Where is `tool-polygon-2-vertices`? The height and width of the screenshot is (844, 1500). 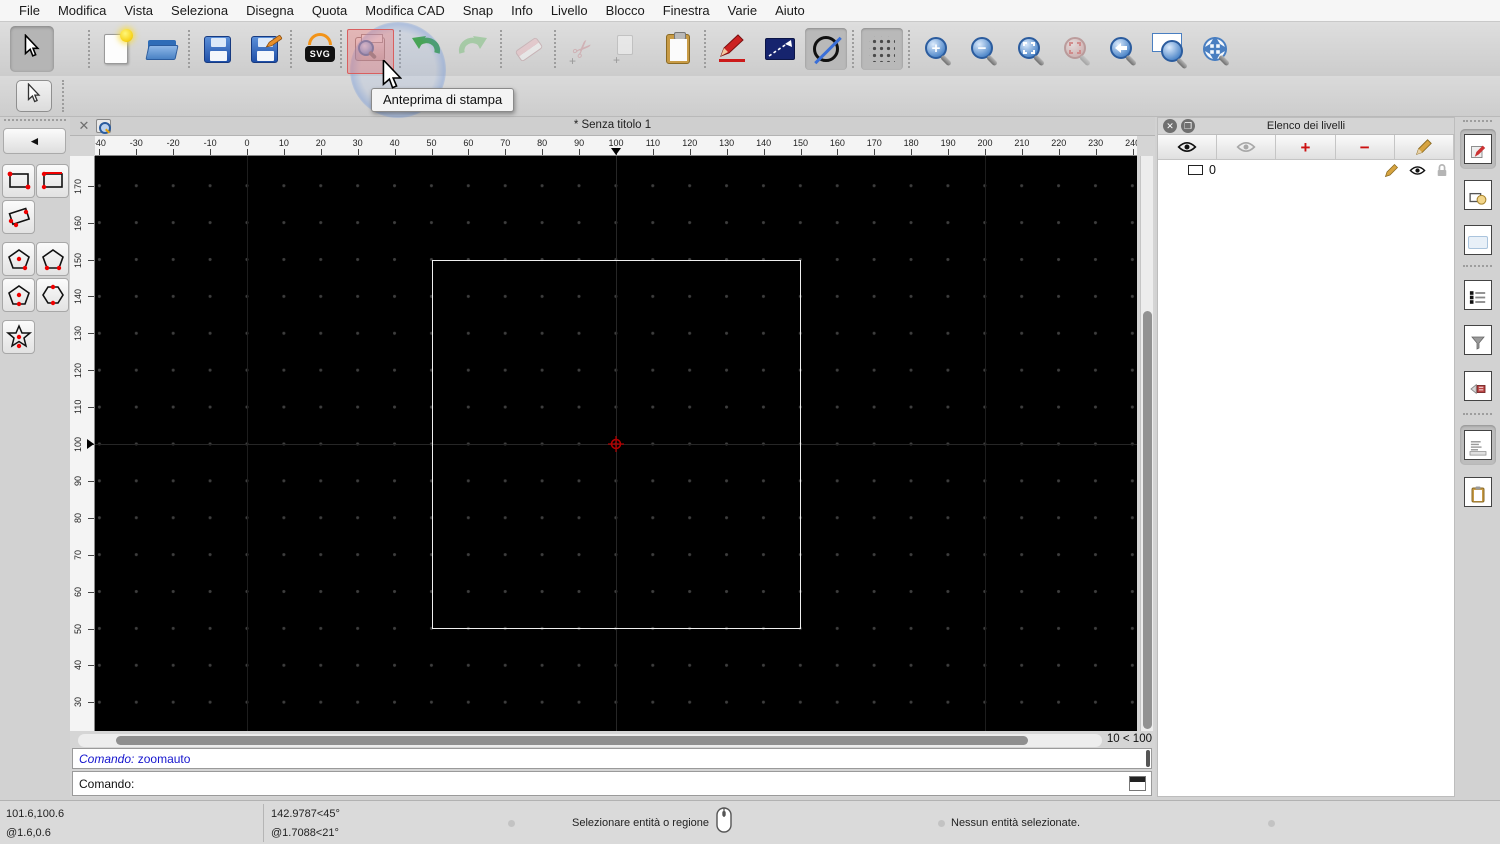
tool-polygon-2-vertices is located at coordinates (52, 259).